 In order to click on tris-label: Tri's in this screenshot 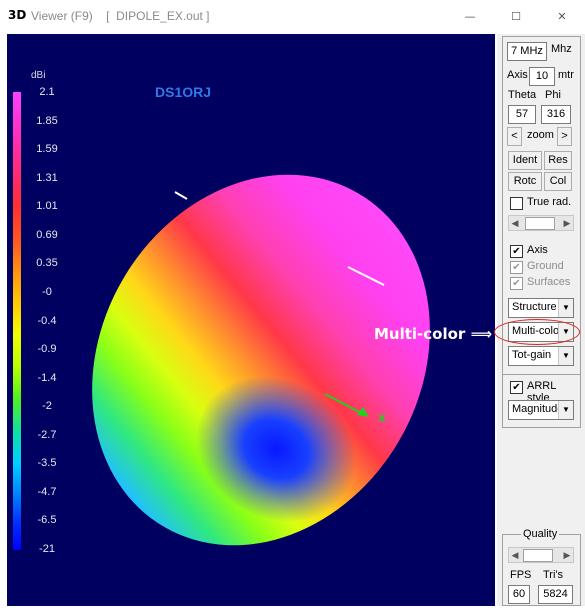, I will do `click(553, 575)`.